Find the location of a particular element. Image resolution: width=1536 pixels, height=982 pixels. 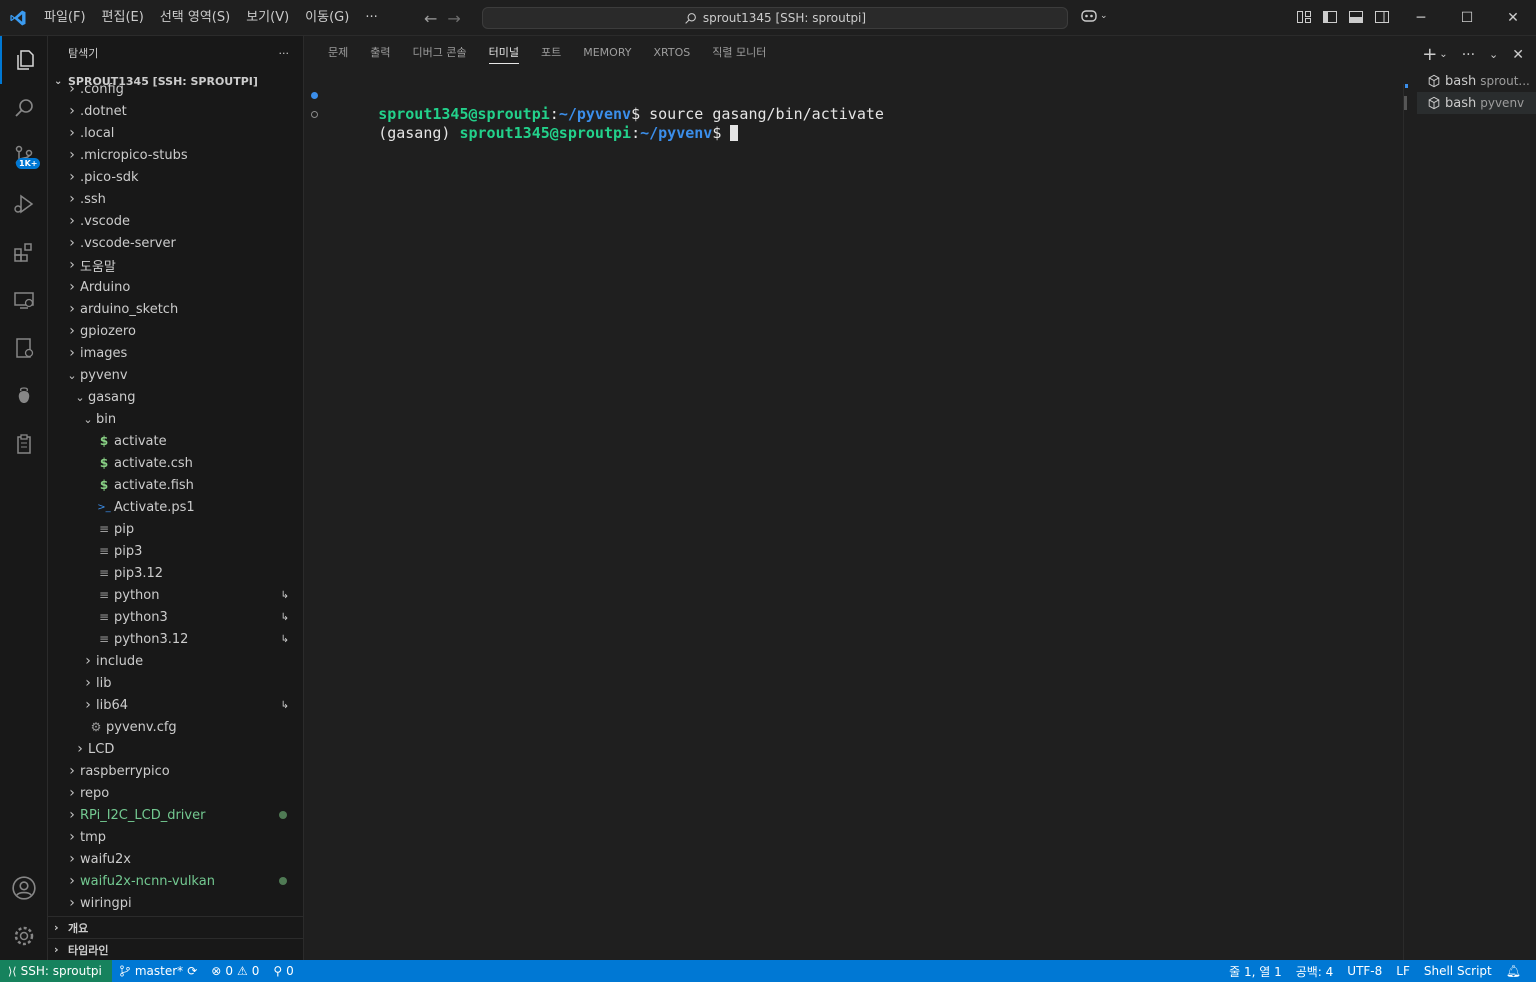

toggle-secondary-sidebar-icon is located at coordinates (1382, 17).